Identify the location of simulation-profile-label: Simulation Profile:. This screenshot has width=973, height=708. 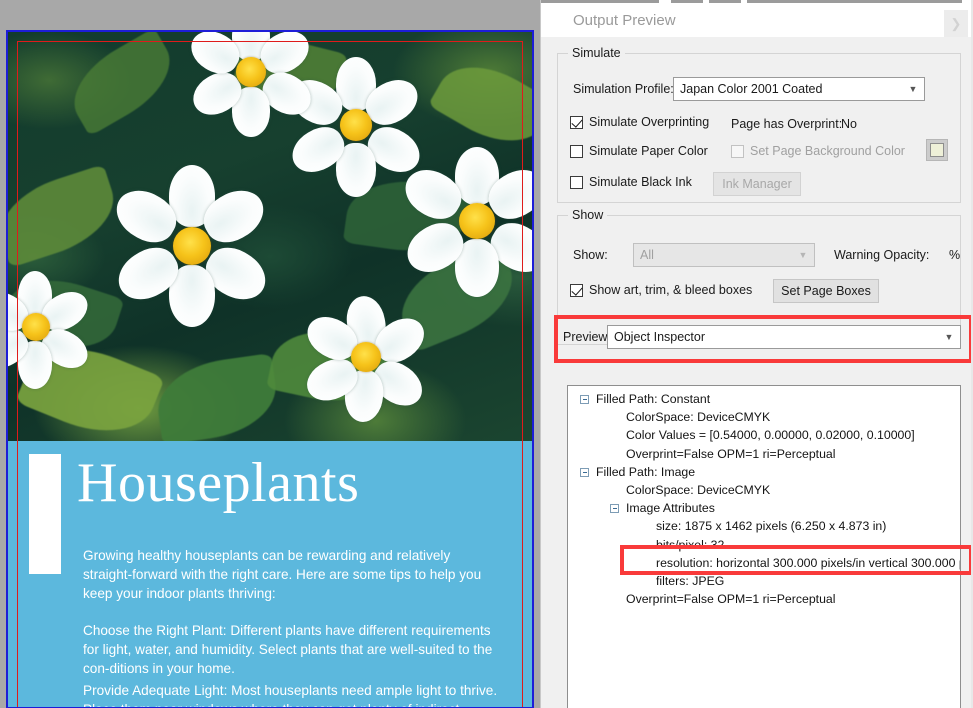
(623, 89).